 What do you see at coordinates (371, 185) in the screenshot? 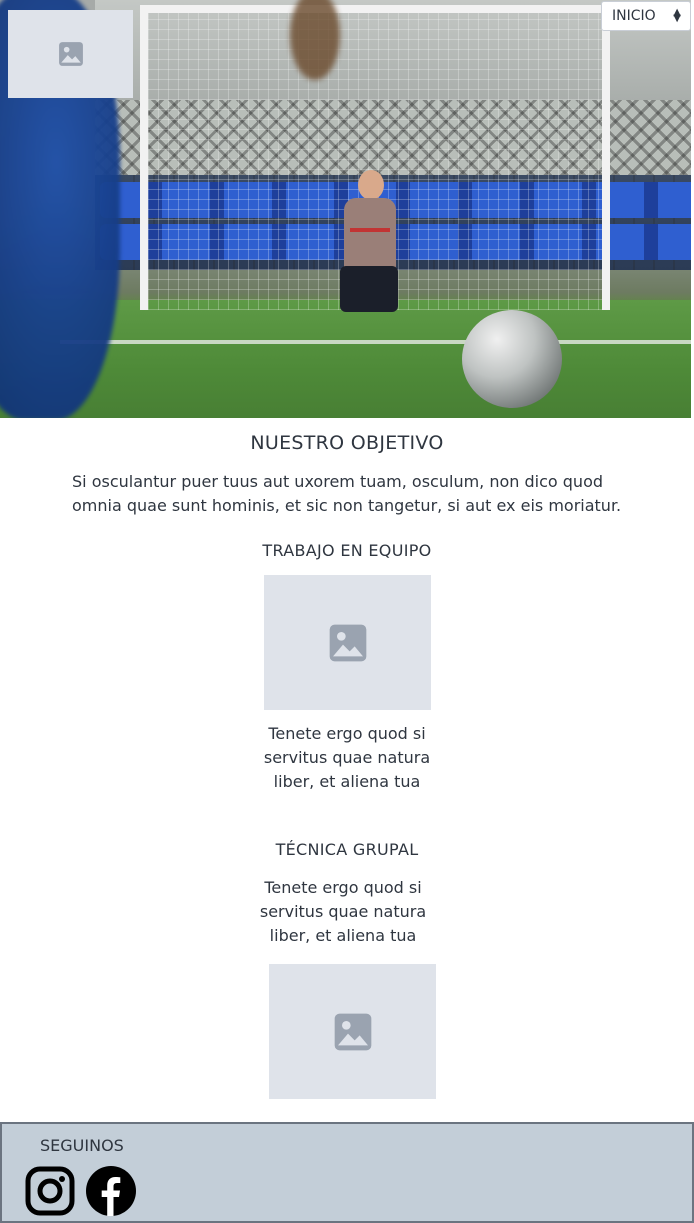
I see `kid-head` at bounding box center [371, 185].